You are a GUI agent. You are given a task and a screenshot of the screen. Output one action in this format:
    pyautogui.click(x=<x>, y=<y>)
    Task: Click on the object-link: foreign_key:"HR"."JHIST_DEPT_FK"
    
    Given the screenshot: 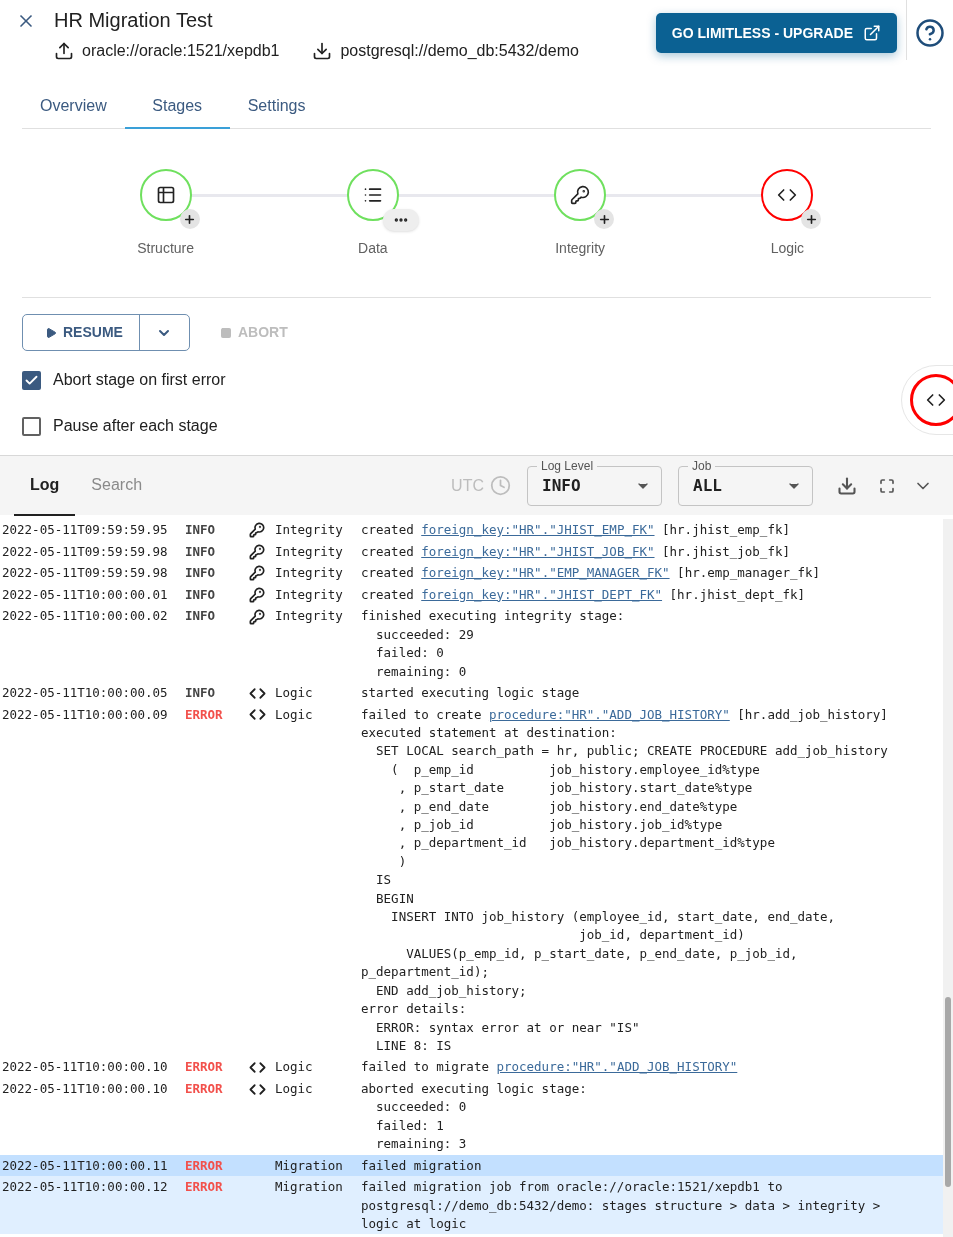 What is the action you would take?
    pyautogui.click(x=542, y=594)
    